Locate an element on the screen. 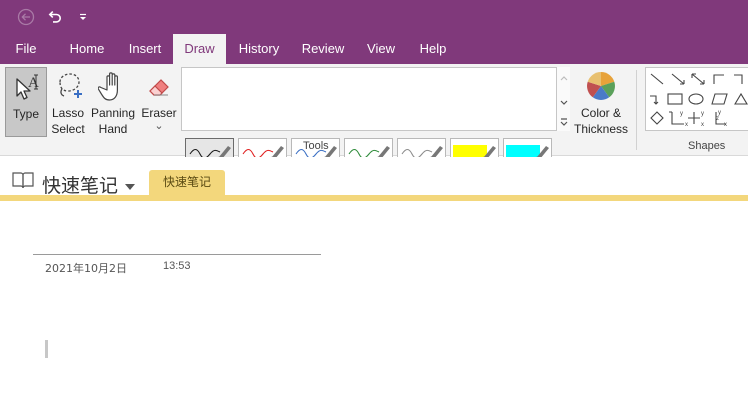  gallery-scroll is located at coordinates (563, 99).